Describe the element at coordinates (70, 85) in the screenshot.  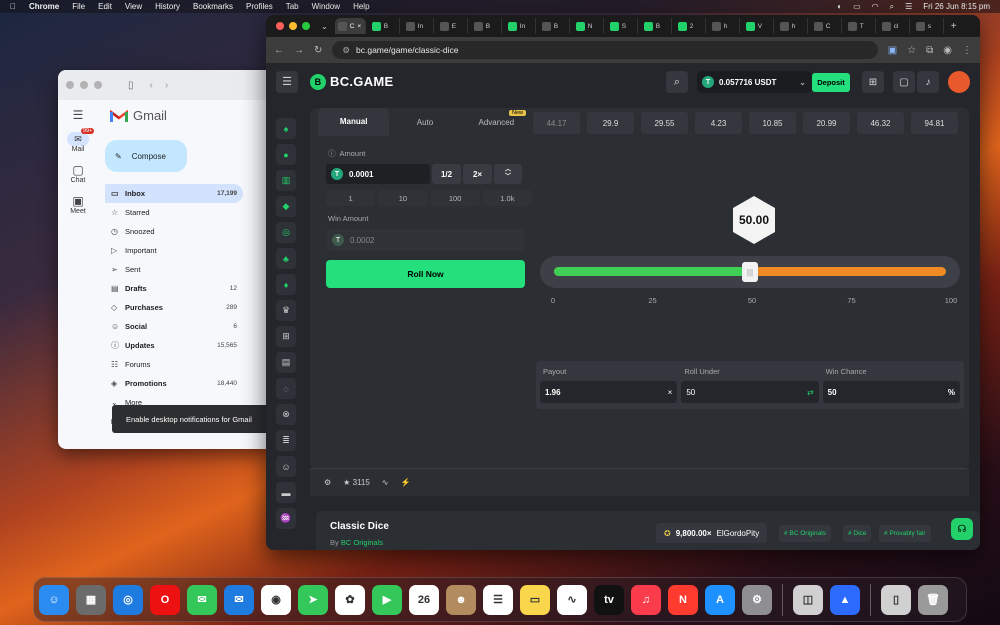
I see `close-dot` at that location.